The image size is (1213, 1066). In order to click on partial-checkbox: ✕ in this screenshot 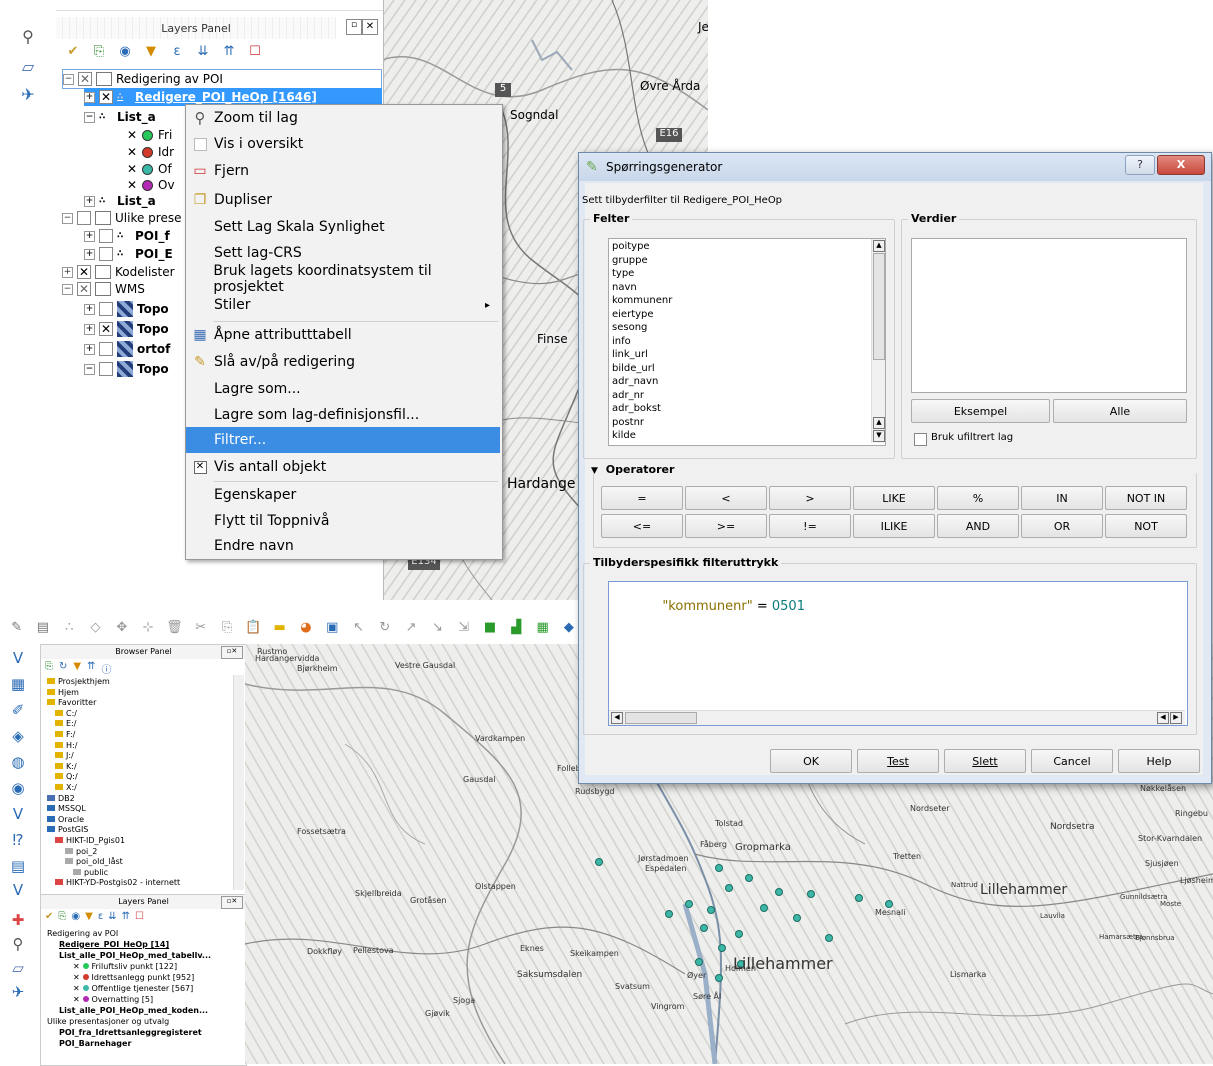, I will do `click(85, 79)`.